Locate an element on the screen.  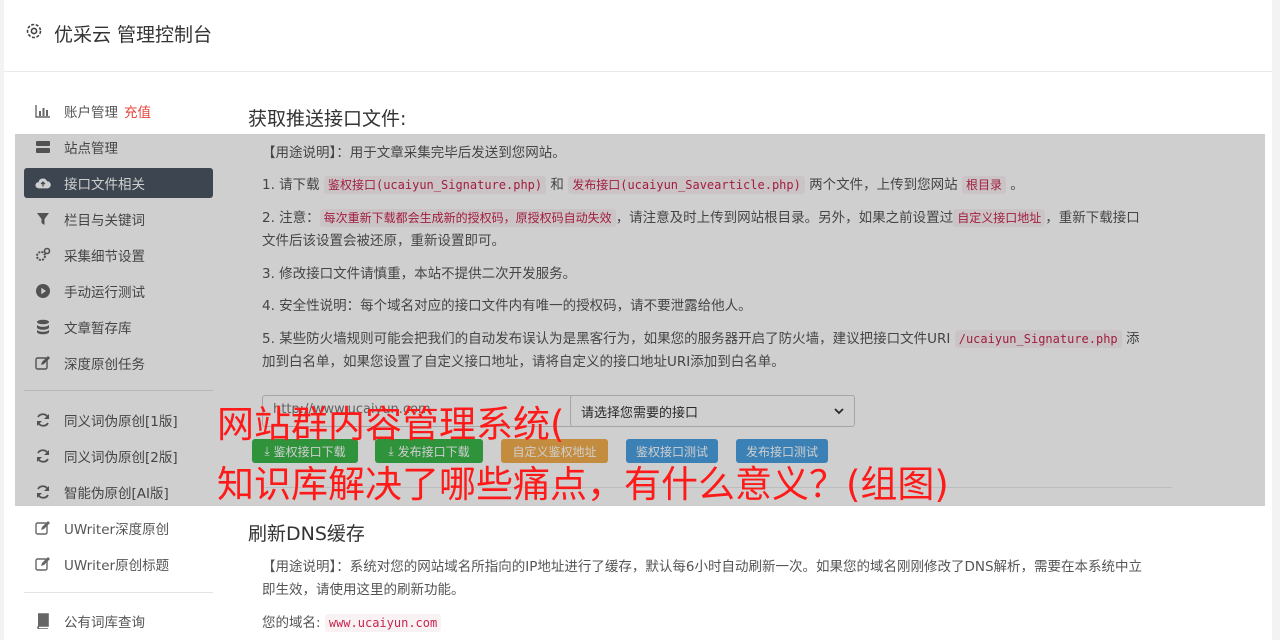
sidebar-item-label: UWriter深度原创 is located at coordinates (117, 530).